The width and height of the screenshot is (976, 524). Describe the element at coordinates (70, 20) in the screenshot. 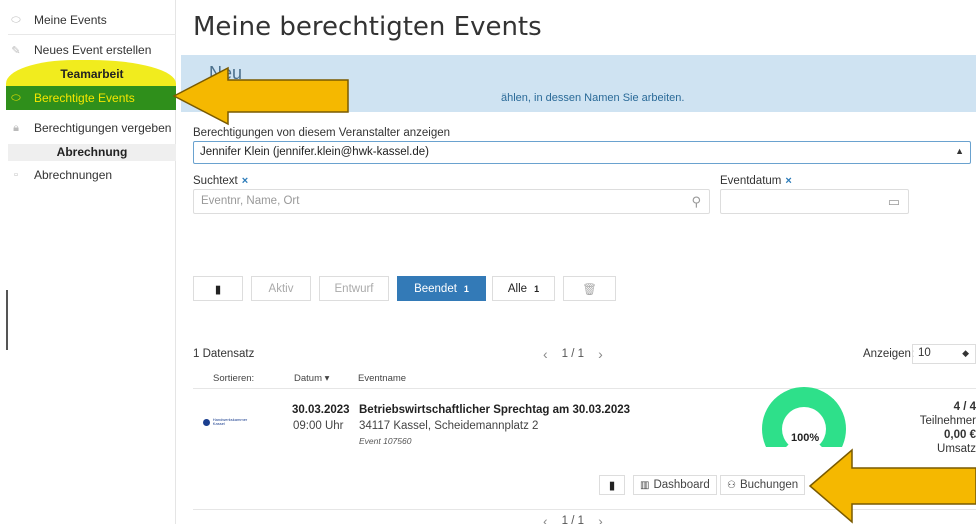

I see `sidebar-item-label: Meine Events` at that location.